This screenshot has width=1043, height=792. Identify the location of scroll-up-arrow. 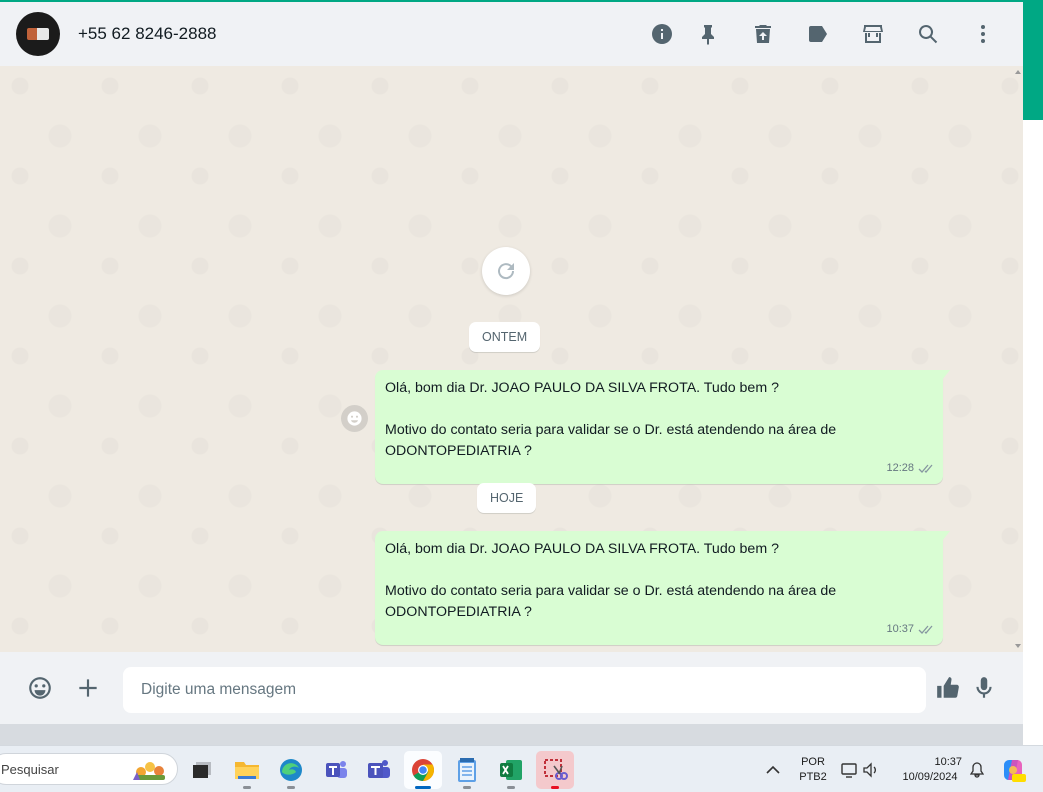
(1018, 72).